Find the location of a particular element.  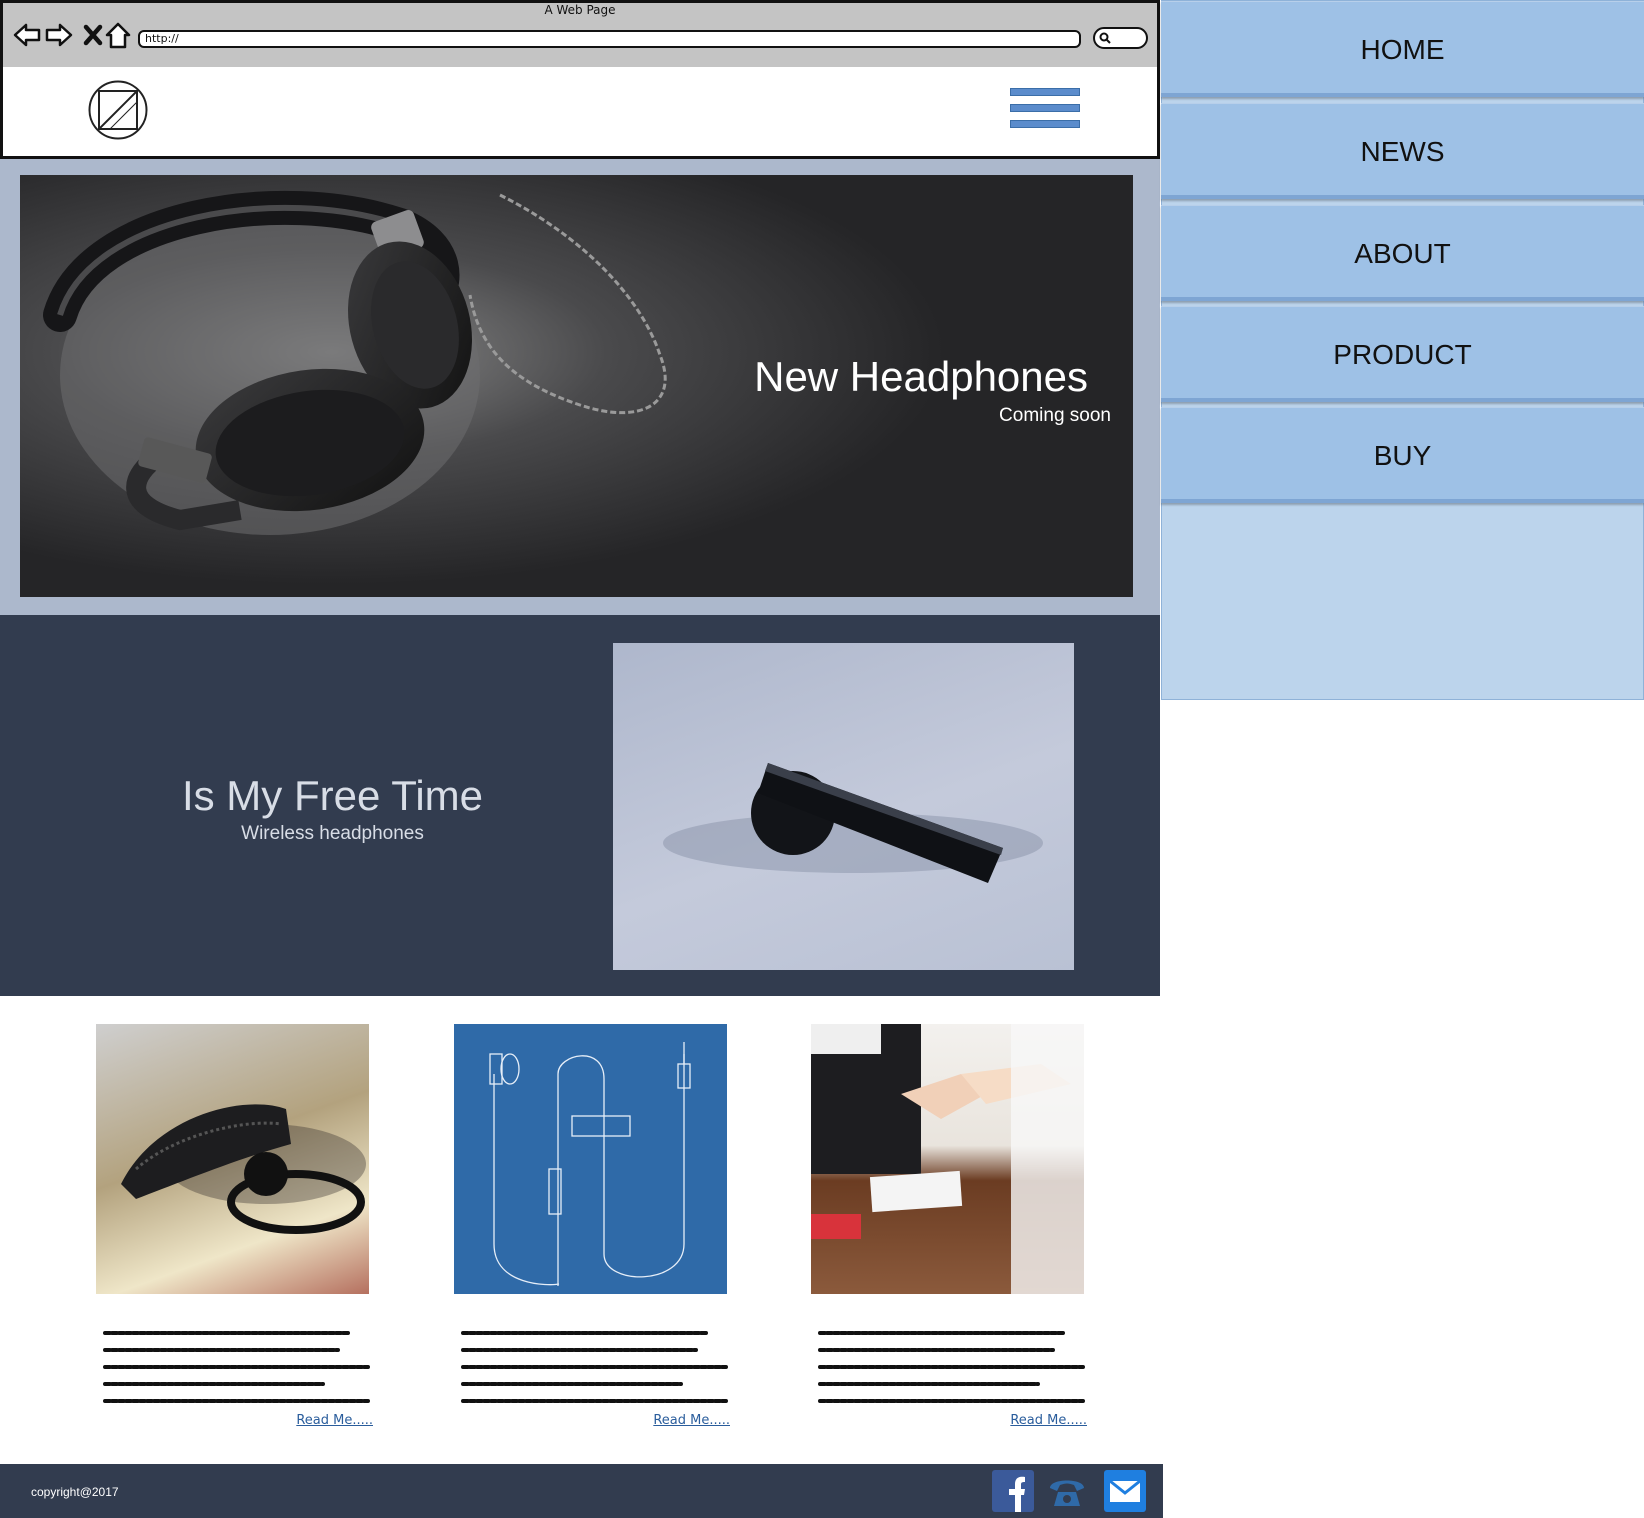

nav-item-buy: BUY is located at coordinates (1402, 455).